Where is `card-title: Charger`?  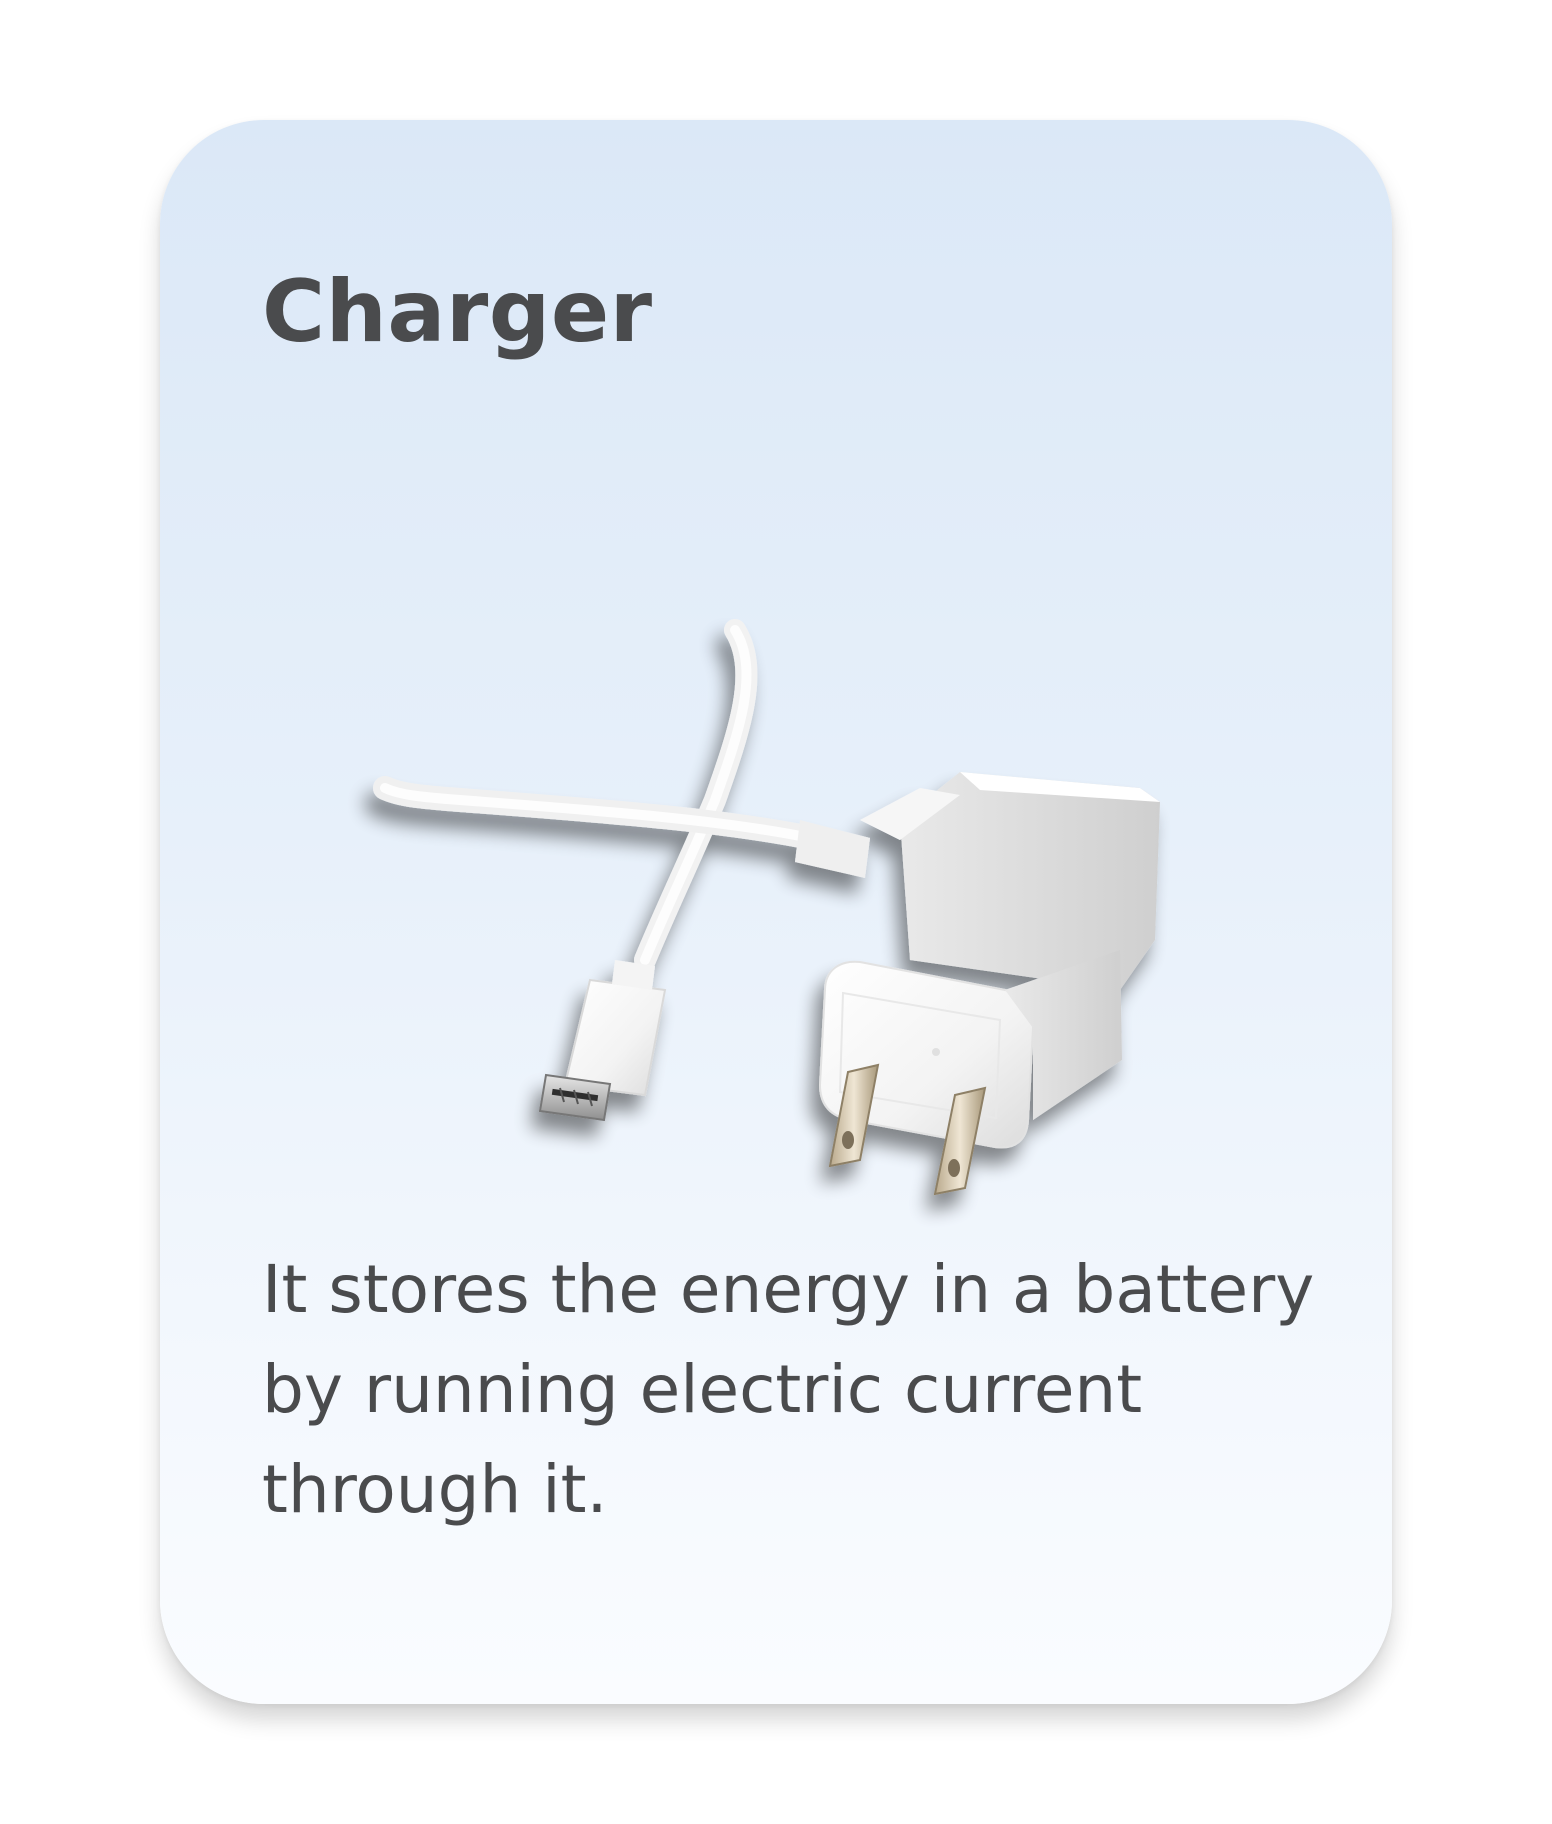 card-title: Charger is located at coordinates (457, 312).